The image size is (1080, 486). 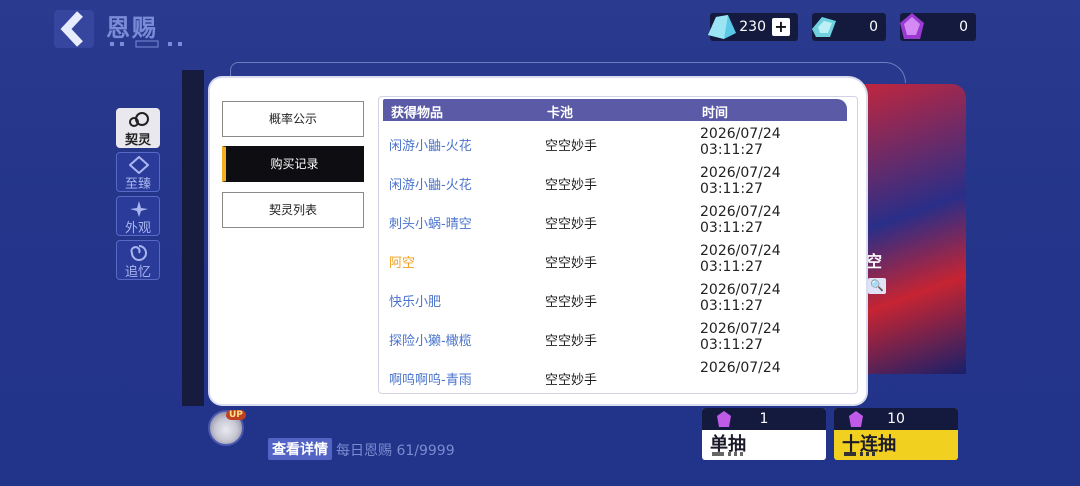 I want to click on menu-purchase-record: 购买记录, so click(x=293, y=164).